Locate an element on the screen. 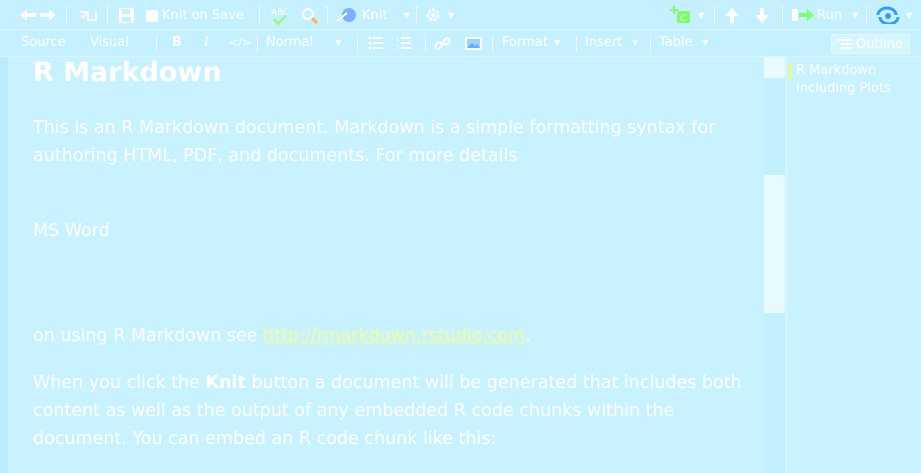  insert-menu: Insert ▼ is located at coordinates (611, 42).